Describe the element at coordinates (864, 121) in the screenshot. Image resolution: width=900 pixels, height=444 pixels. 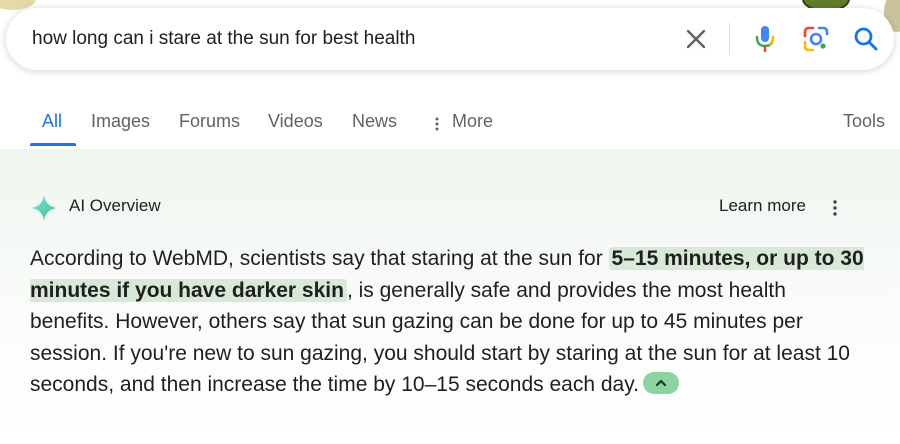
I see `tools-button: Tools` at that location.